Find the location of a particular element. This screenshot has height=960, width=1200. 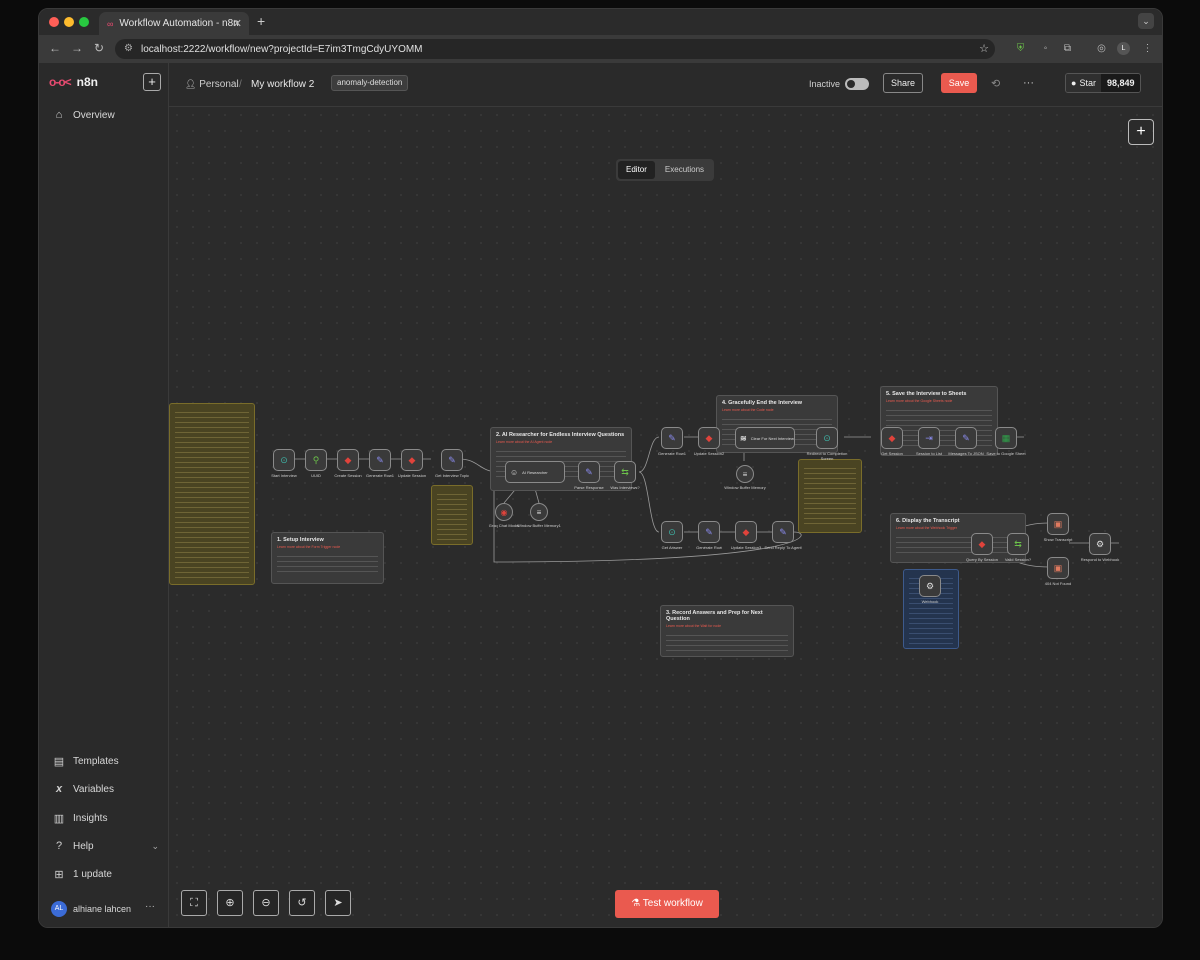

minimize-window-icon is located at coordinates (69, 22).